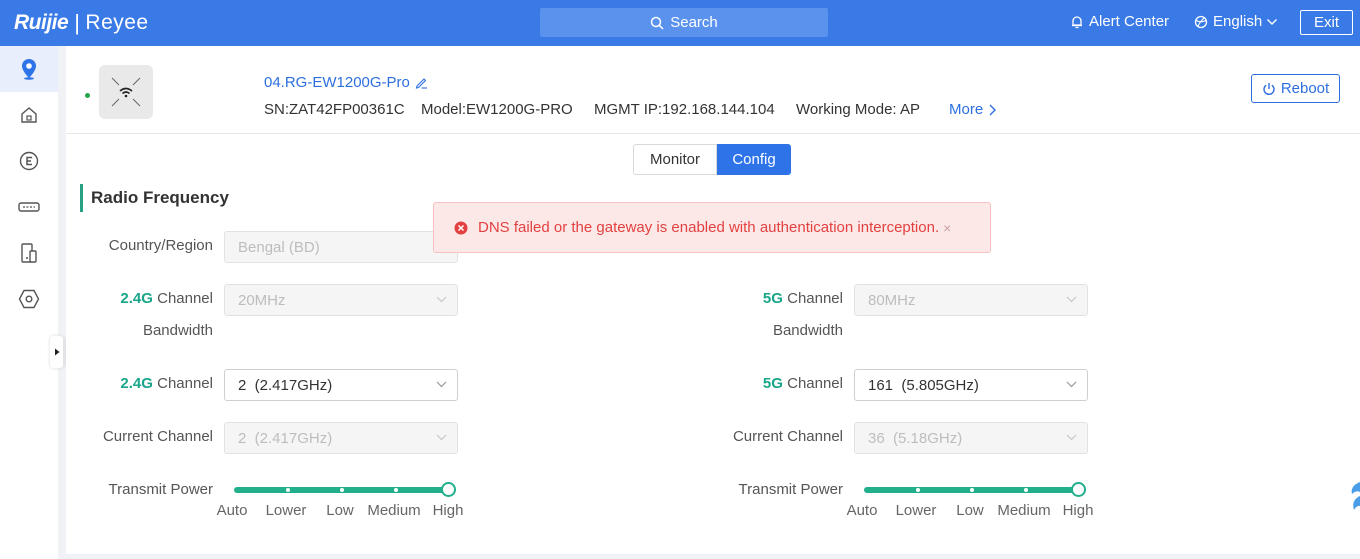 The image size is (1360, 559). Describe the element at coordinates (461, 227) in the screenshot. I see `error-circle-icon` at that location.